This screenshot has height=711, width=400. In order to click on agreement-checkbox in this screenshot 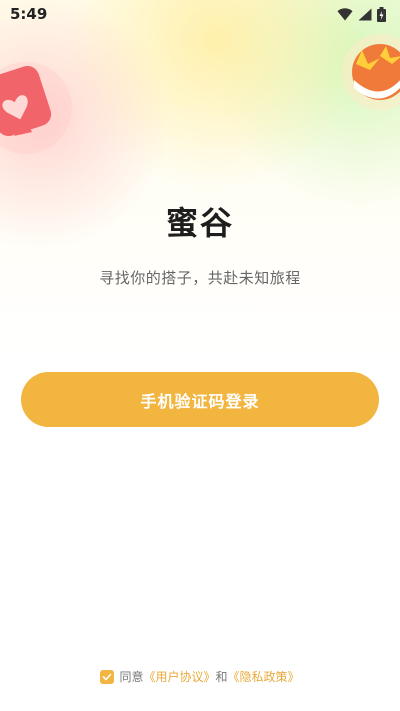, I will do `click(107, 676)`.